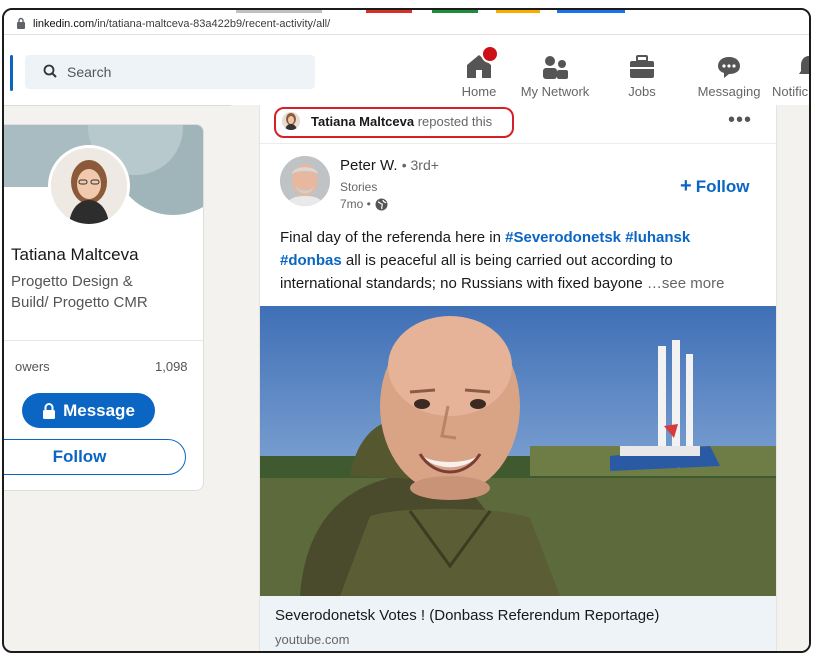  Describe the element at coordinates (364, 204) in the screenshot. I see `post-timestamp: 7mo •` at that location.